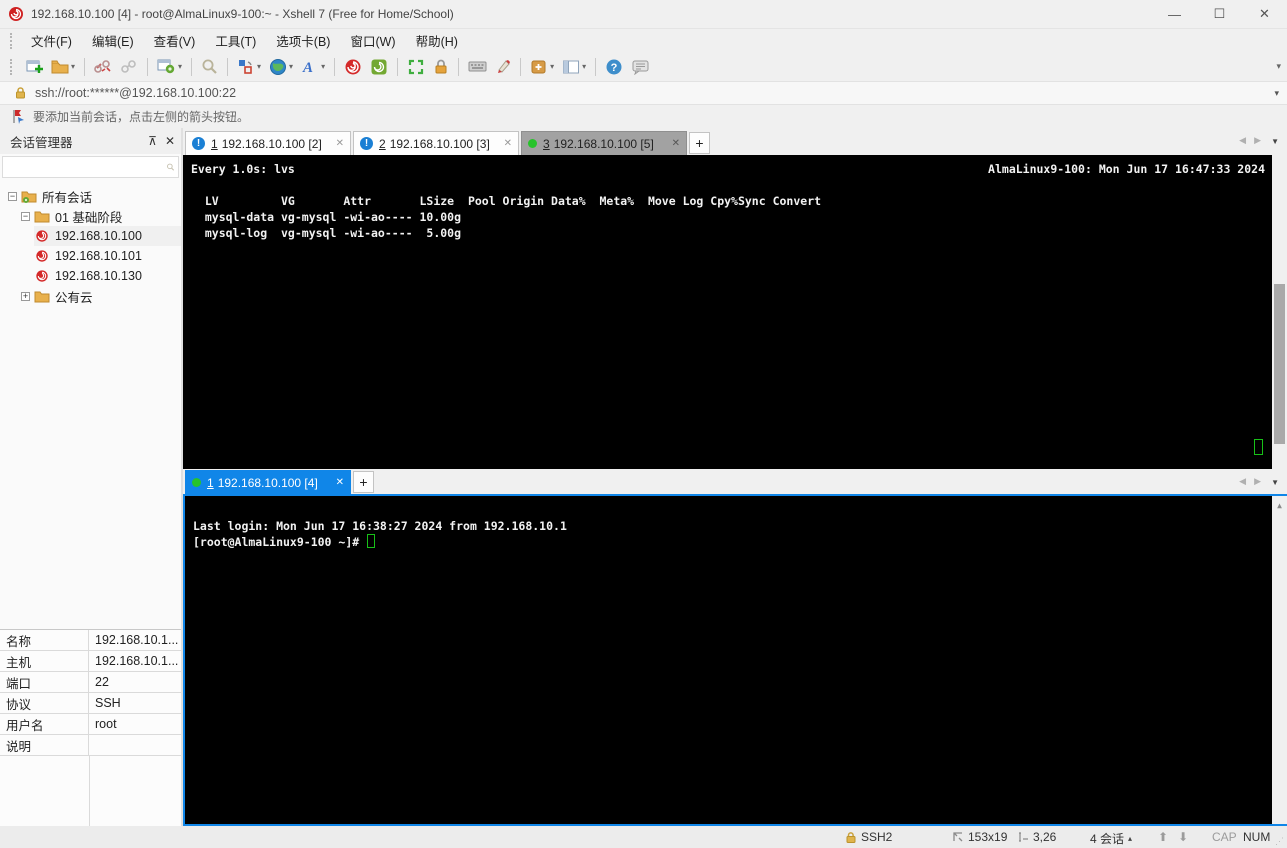 The image size is (1287, 848). What do you see at coordinates (25, 296) in the screenshot?
I see `expand-icon: +` at bounding box center [25, 296].